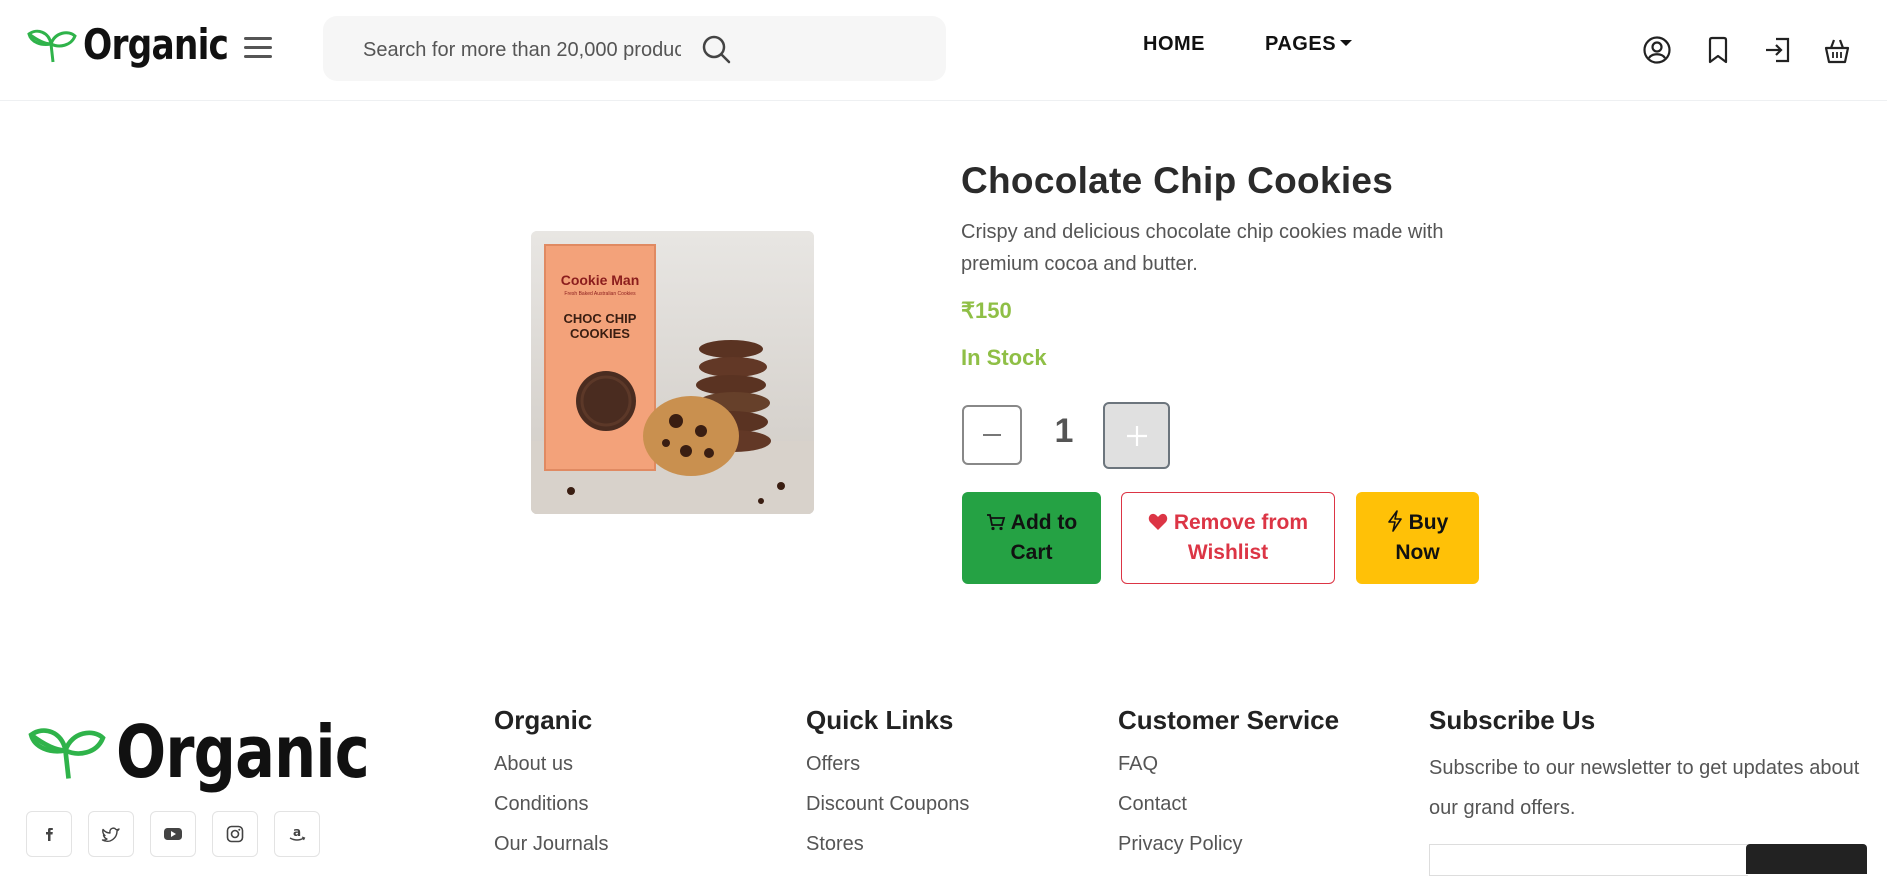 Image resolution: width=1887 pixels, height=876 pixels. Describe the element at coordinates (835, 844) in the screenshot. I see `footer-link-stores: Stores` at that location.